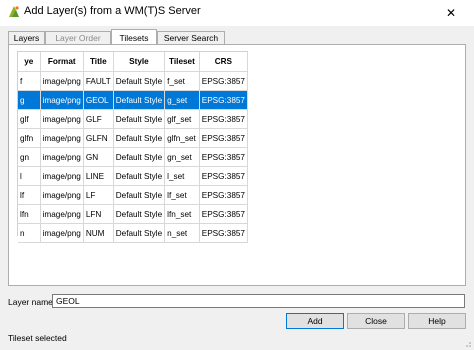 This screenshot has height=350, width=474. What do you see at coordinates (182, 81) in the screenshot?
I see `table-cell: f_set` at bounding box center [182, 81].